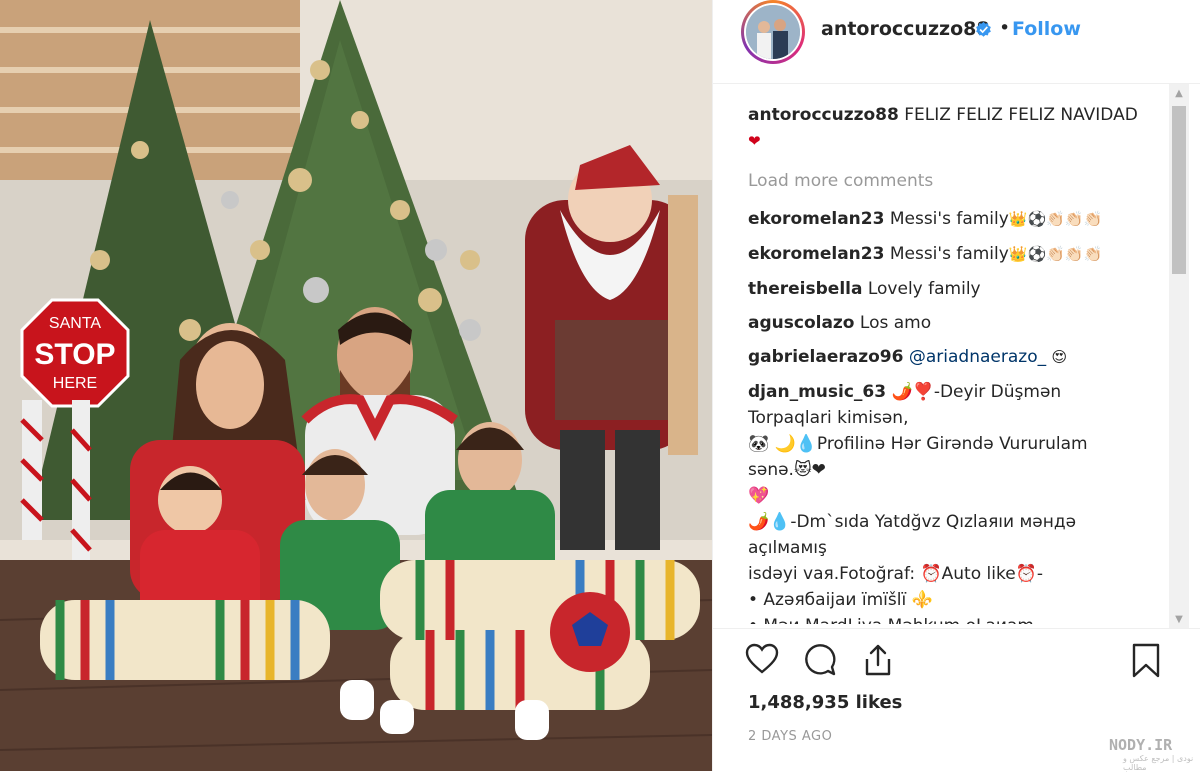 This screenshot has width=1200, height=772. What do you see at coordinates (924, 289) in the screenshot?
I see `comment-text: Lovely family` at bounding box center [924, 289].